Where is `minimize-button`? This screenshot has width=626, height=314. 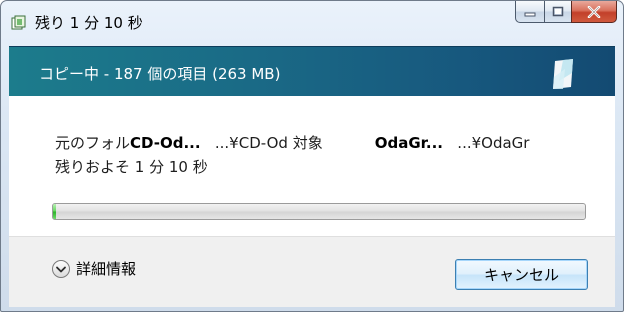
minimize-button is located at coordinates (529, 12).